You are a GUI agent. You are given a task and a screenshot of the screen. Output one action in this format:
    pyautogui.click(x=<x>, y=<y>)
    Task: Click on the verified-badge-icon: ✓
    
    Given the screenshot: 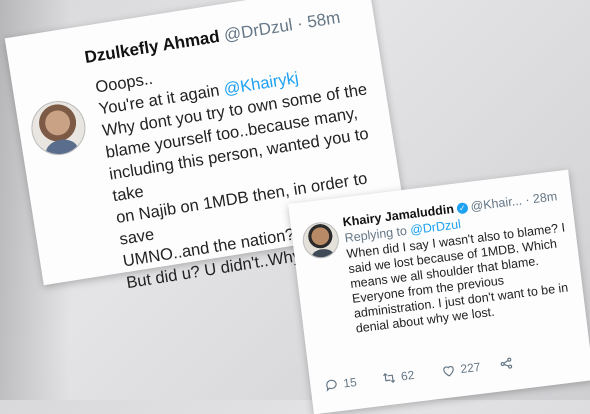 What is the action you would take?
    pyautogui.click(x=462, y=208)
    